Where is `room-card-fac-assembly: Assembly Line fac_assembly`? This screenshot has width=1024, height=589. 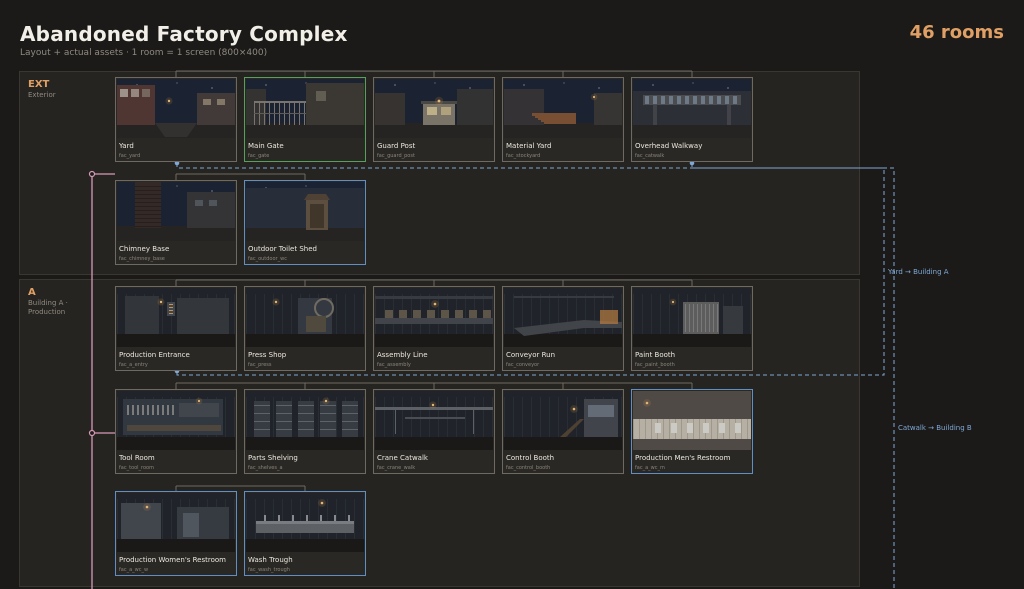
room-card-fac-assembly: Assembly Line fac_assembly is located at coordinates (434, 328).